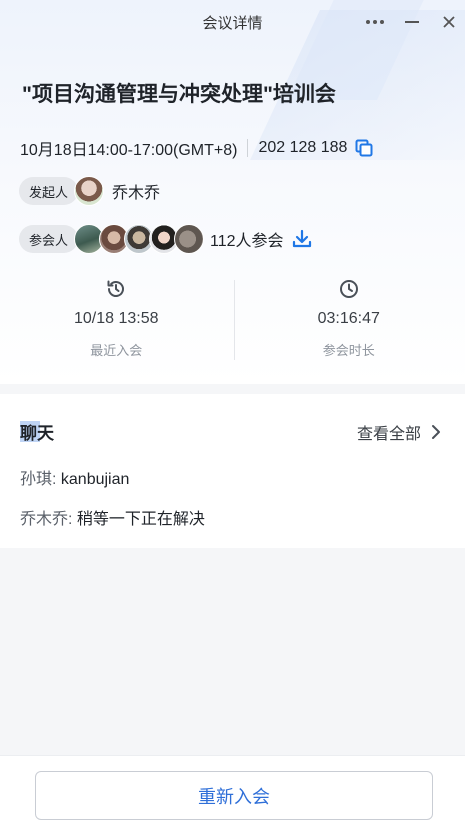 This screenshot has width=465, height=833. What do you see at coordinates (138, 519) in the screenshot?
I see `message-text: 稍等一下正在解决` at bounding box center [138, 519].